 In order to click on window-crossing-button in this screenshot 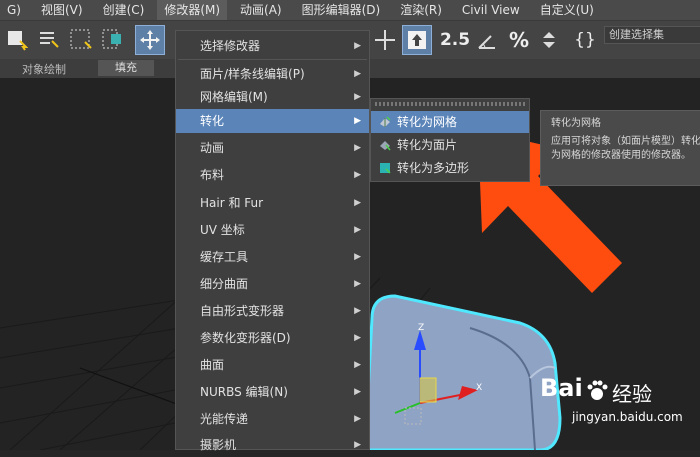, I will do `click(113, 40)`.